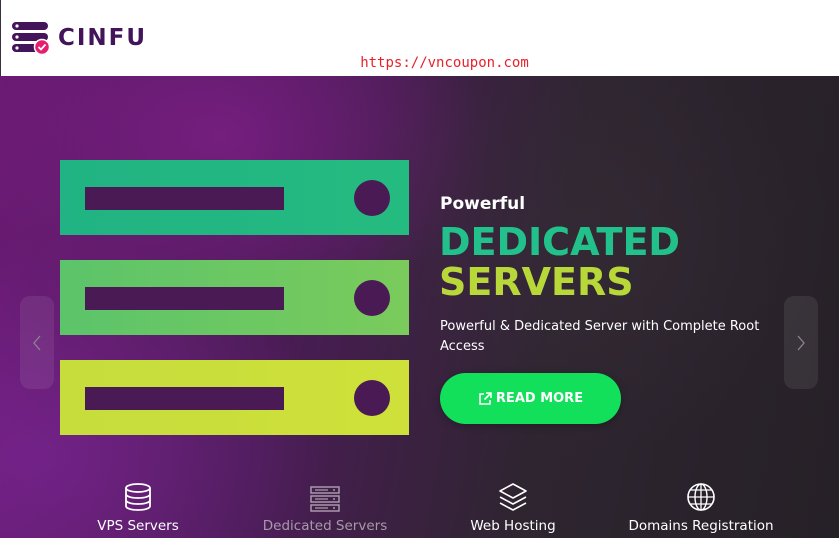 The width and height of the screenshot is (839, 538). Describe the element at coordinates (485, 398) in the screenshot. I see `external-link-icon` at that location.